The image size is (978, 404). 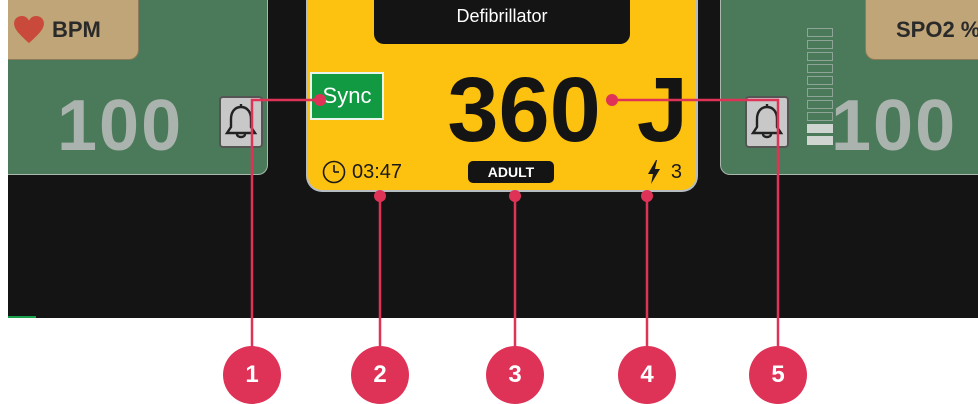 What do you see at coordinates (778, 375) in the screenshot?
I see `callout-5: 5` at bounding box center [778, 375].